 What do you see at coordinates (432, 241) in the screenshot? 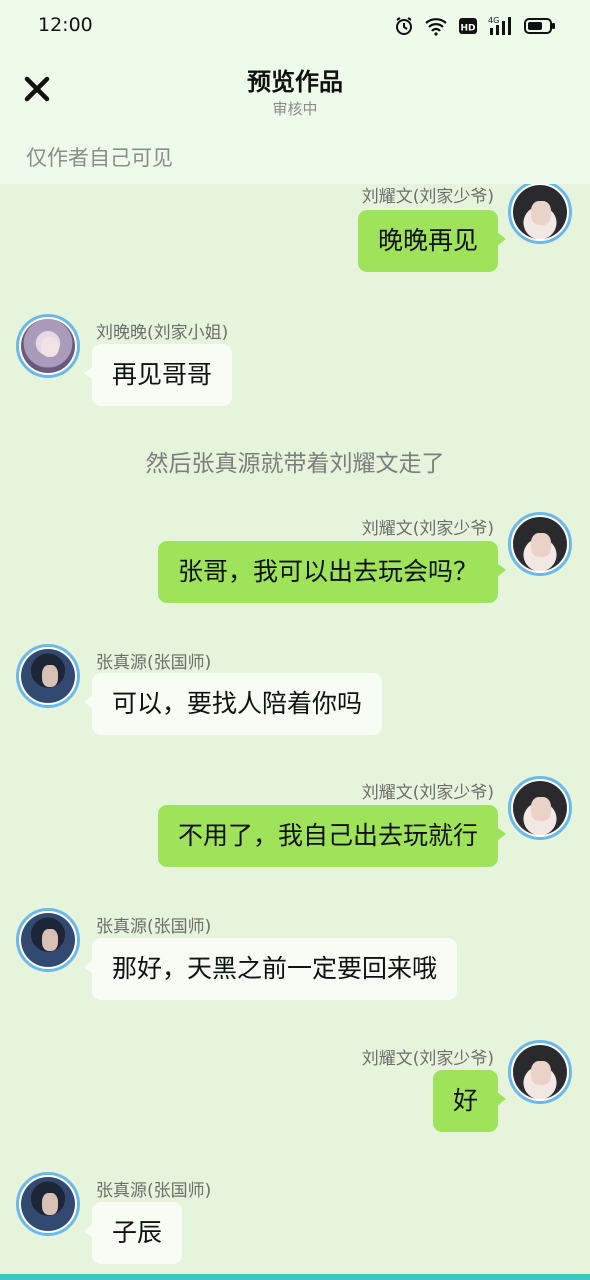
I see `message-bubble: 晚晚再见` at bounding box center [432, 241].